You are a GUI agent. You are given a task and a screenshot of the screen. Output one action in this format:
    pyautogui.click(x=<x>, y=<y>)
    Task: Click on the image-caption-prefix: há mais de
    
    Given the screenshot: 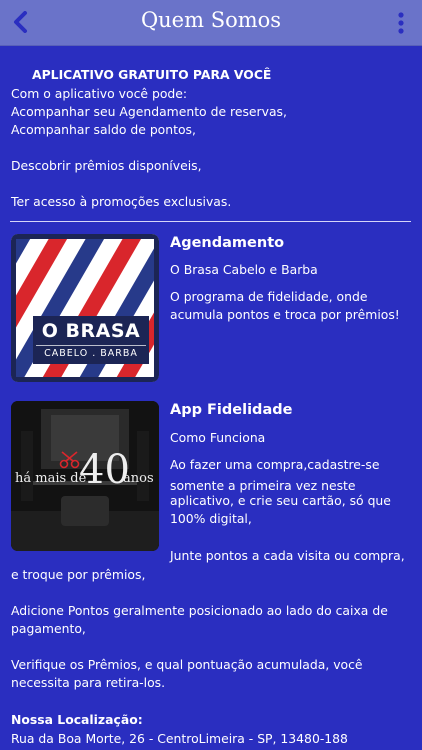 What is the action you would take?
    pyautogui.click(x=51, y=478)
    